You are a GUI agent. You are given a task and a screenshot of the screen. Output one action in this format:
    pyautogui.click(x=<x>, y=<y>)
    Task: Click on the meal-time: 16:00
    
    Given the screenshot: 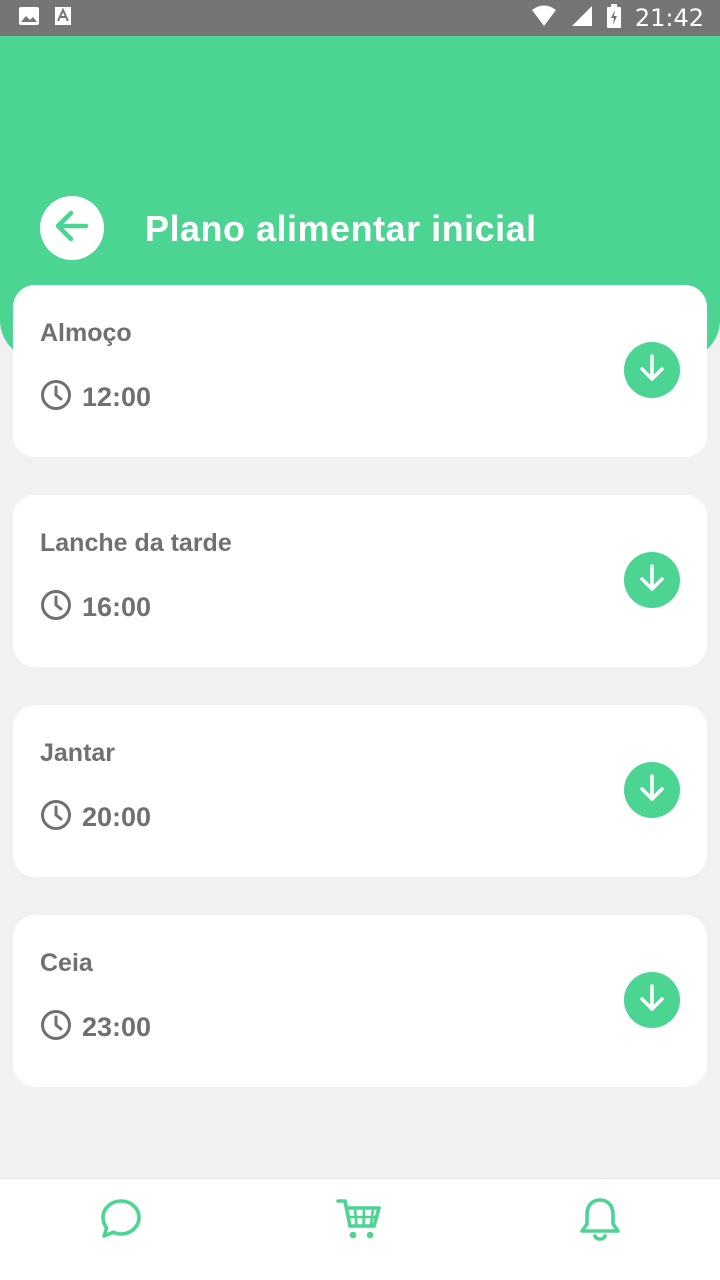 What is the action you would take?
    pyautogui.click(x=117, y=607)
    